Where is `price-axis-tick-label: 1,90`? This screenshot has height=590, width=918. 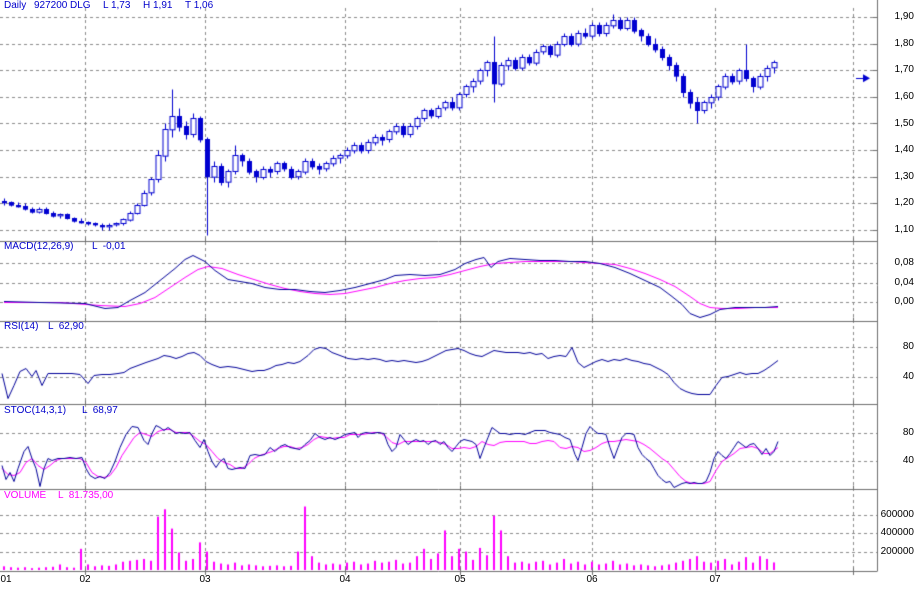 price-axis-tick-label: 1,90 is located at coordinates (904, 16).